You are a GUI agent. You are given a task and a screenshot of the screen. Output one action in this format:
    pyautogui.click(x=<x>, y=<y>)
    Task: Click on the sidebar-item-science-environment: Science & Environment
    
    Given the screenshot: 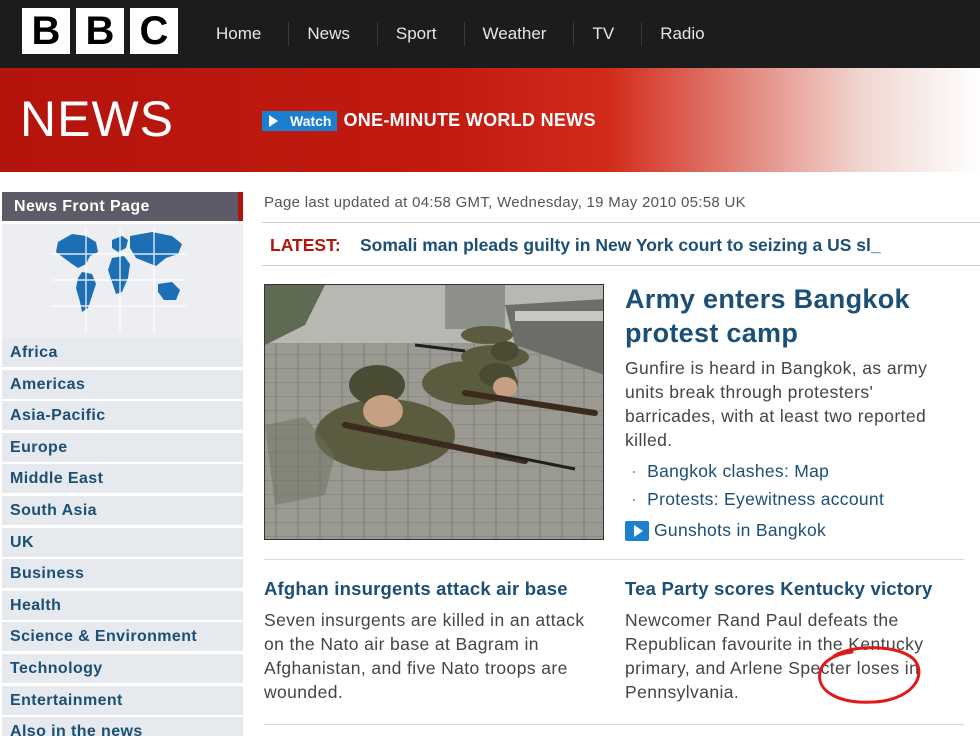 What is the action you would take?
    pyautogui.click(x=122, y=637)
    